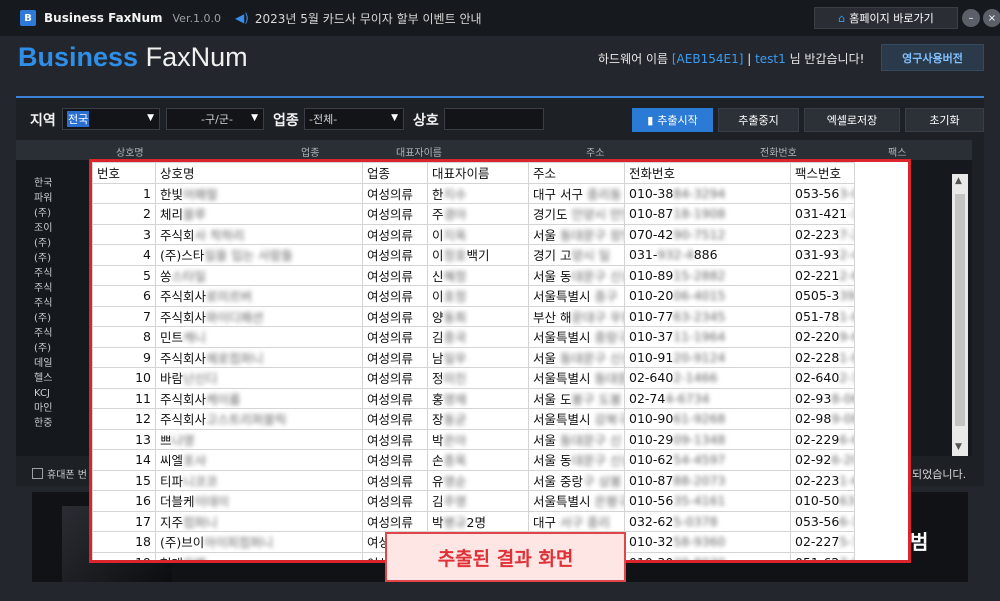  I want to click on cell-rep: 장동균, so click(478, 419).